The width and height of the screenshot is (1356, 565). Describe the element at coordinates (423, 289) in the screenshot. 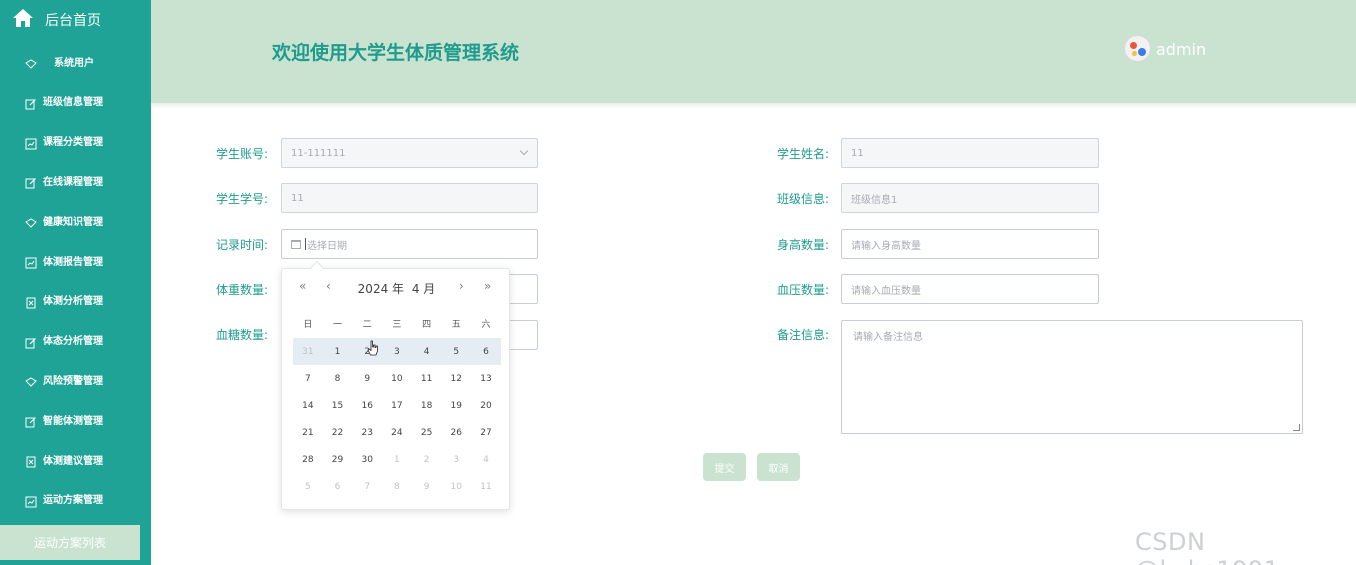

I see `date-picker-month: 4 月` at that location.